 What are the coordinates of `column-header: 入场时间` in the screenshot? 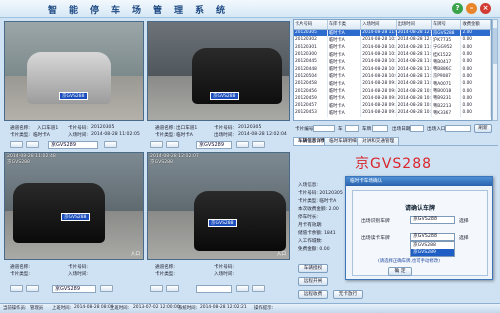 It's located at (378, 25).